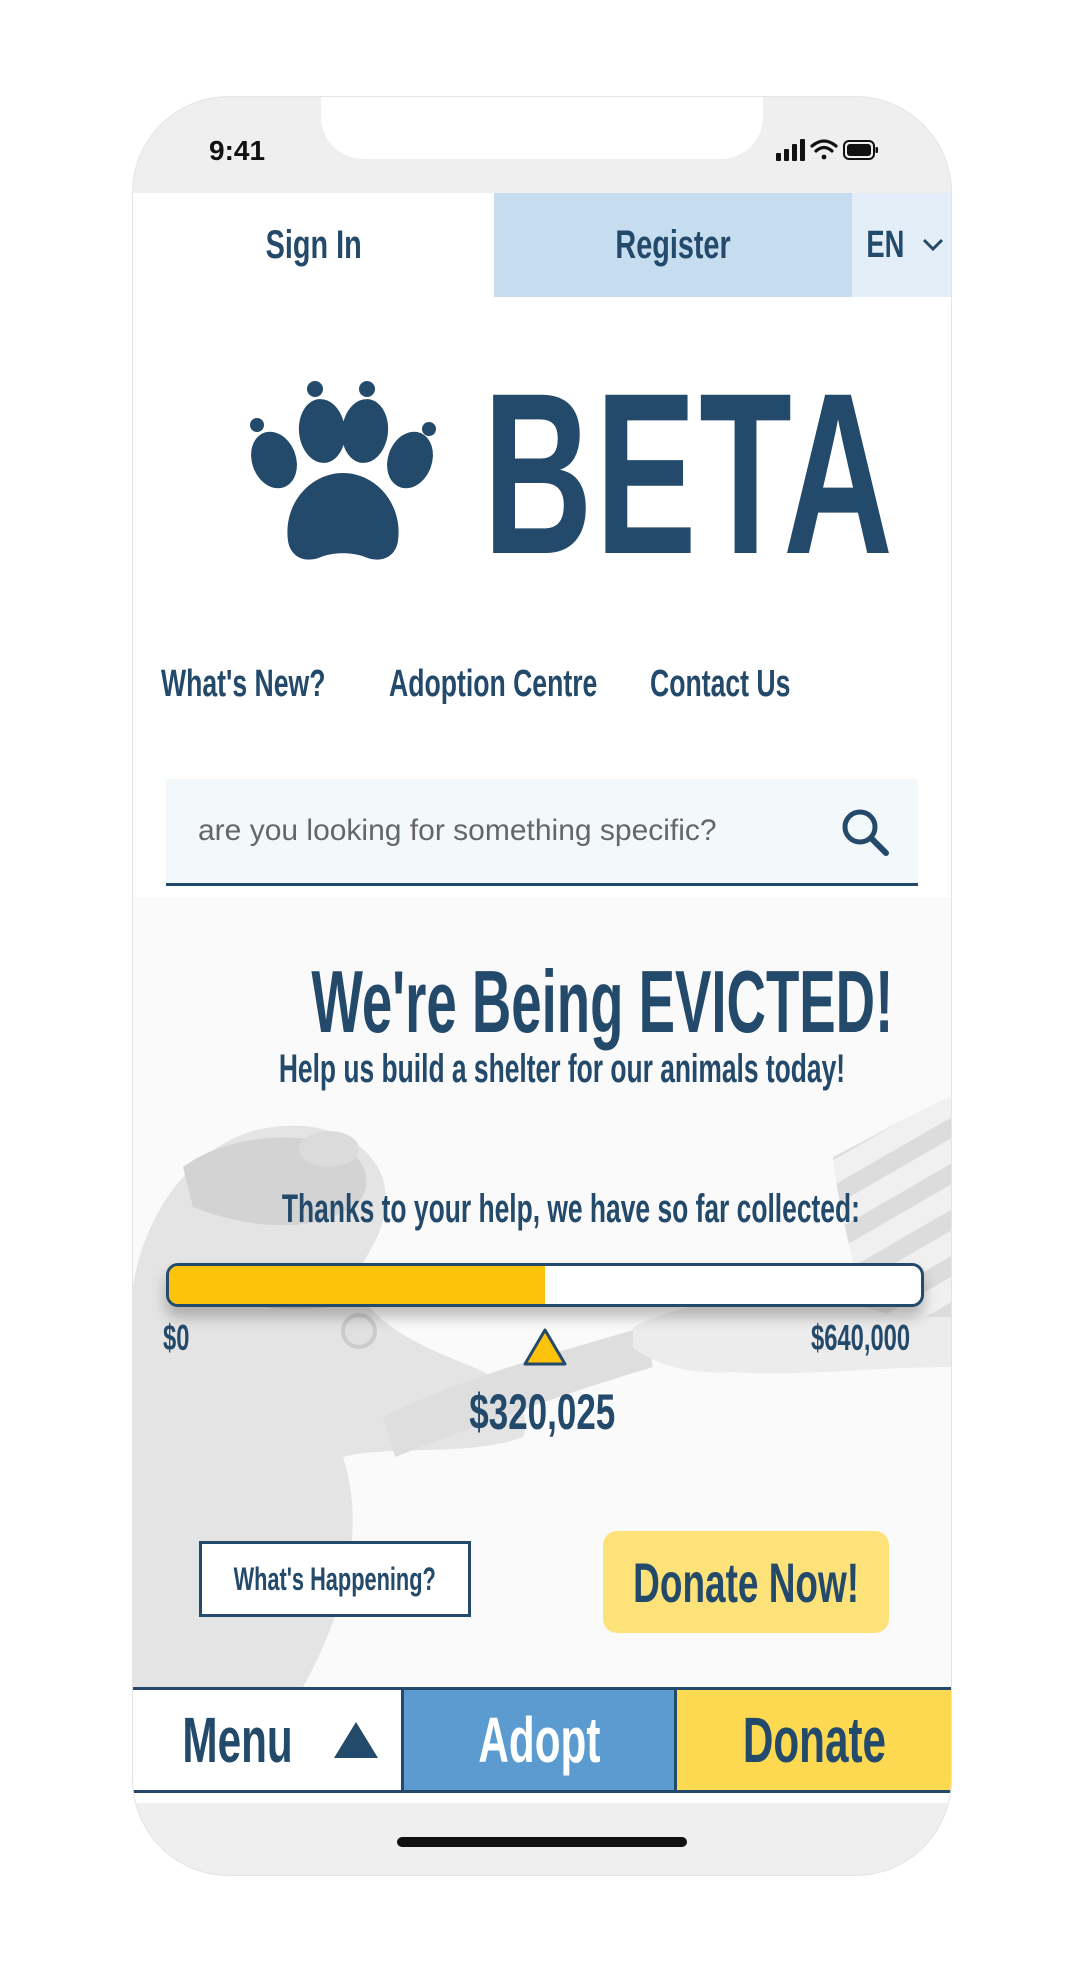 This screenshot has height=1970, width=1086. I want to click on triangle-marker-icon, so click(545, 1347).